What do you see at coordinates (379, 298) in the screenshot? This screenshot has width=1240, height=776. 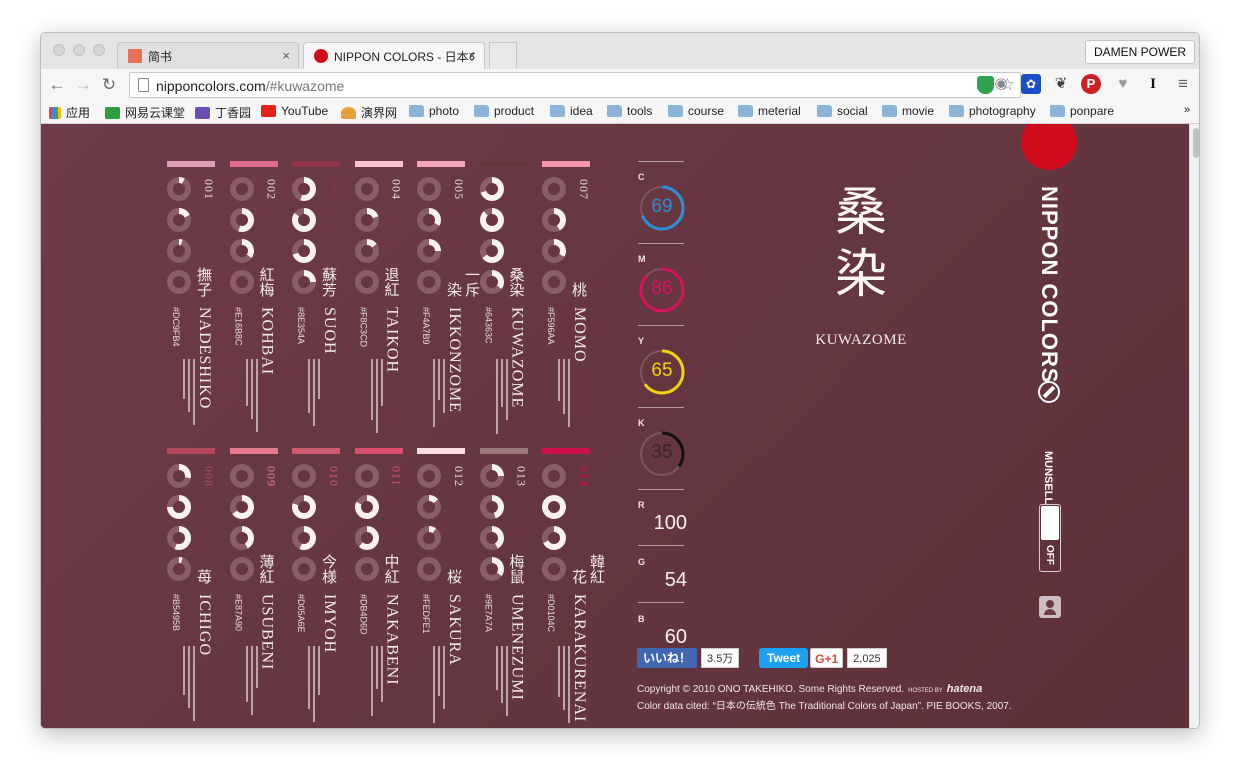 I see `color-column-taikoh: 004 退紅 #F8C3CD TAIKOH` at bounding box center [379, 298].